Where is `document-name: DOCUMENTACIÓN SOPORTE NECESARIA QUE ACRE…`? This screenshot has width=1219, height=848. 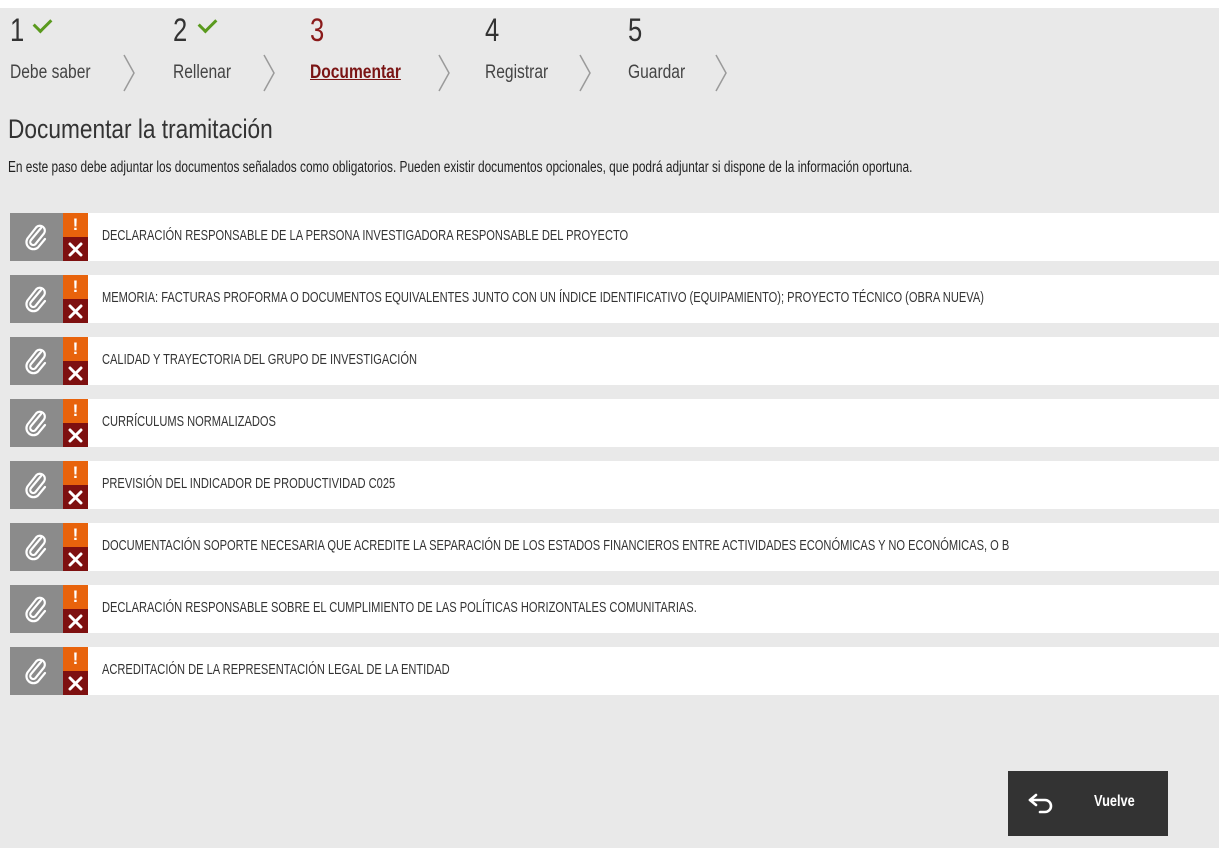 document-name: DOCUMENTACIÓN SOPORTE NECESARIA QUE ACRE… is located at coordinates (556, 545).